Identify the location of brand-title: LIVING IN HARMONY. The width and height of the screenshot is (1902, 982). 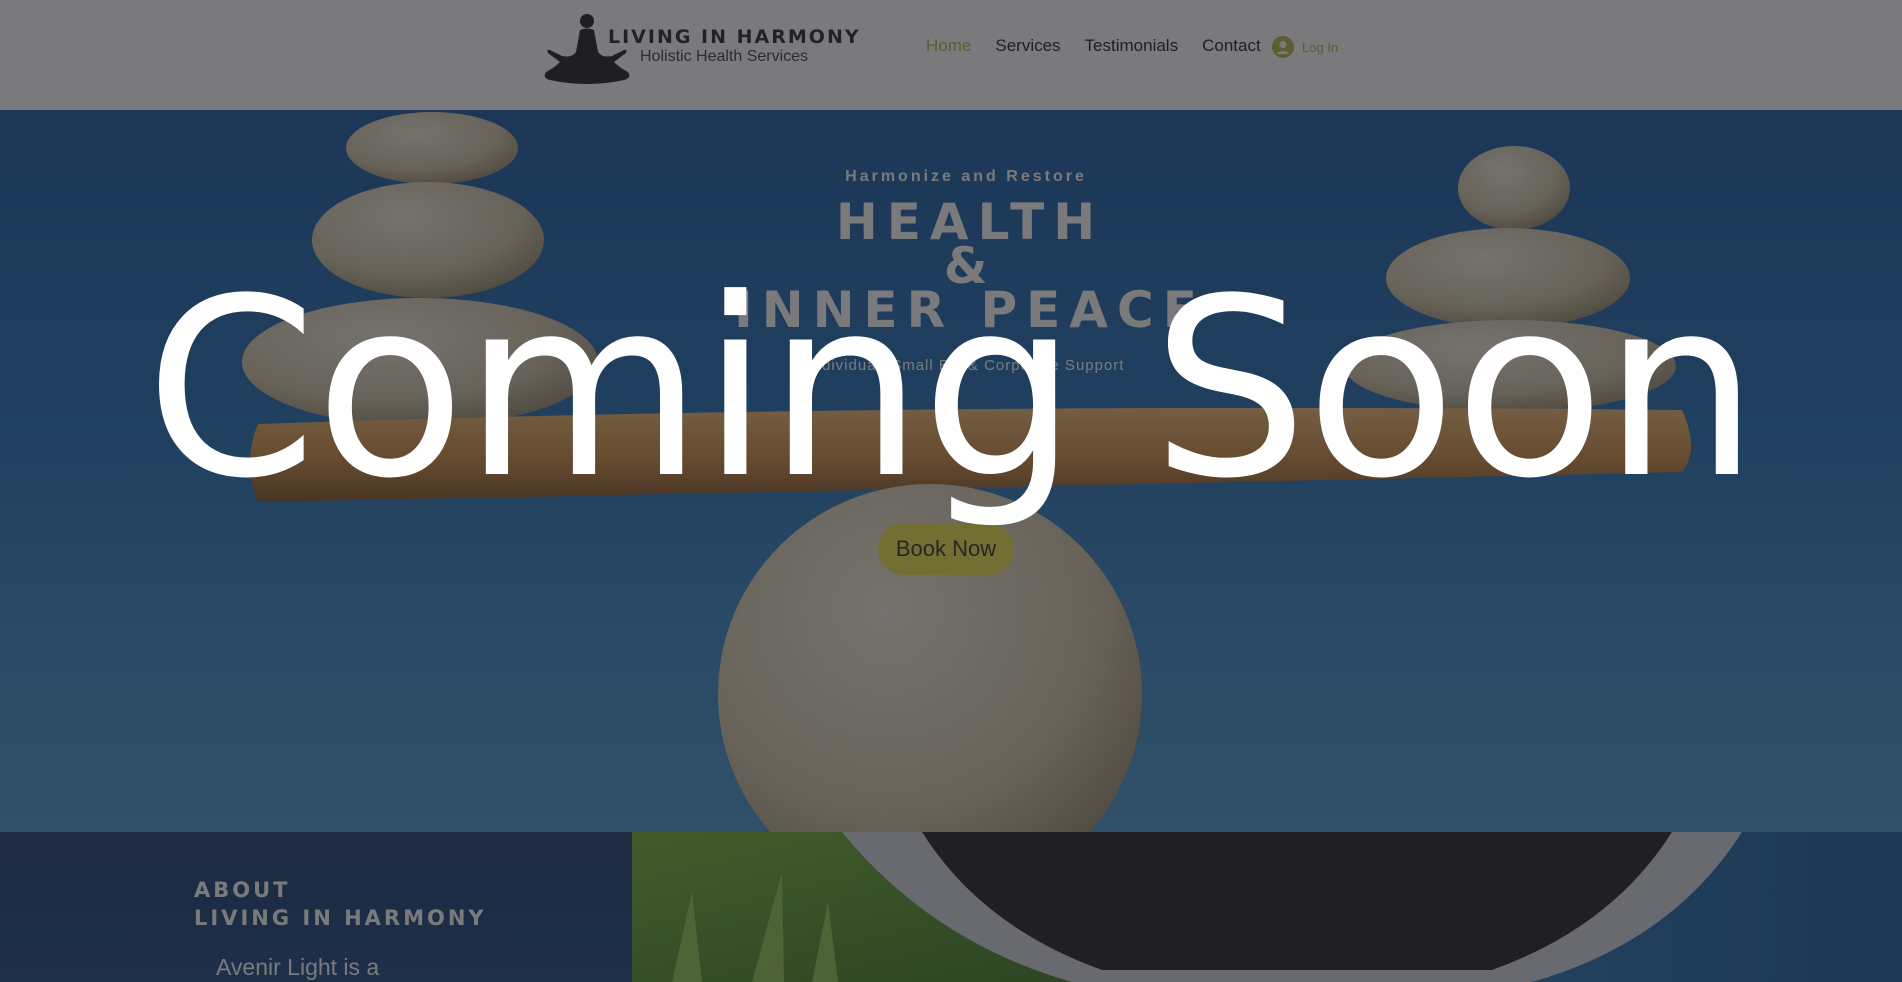
(734, 37).